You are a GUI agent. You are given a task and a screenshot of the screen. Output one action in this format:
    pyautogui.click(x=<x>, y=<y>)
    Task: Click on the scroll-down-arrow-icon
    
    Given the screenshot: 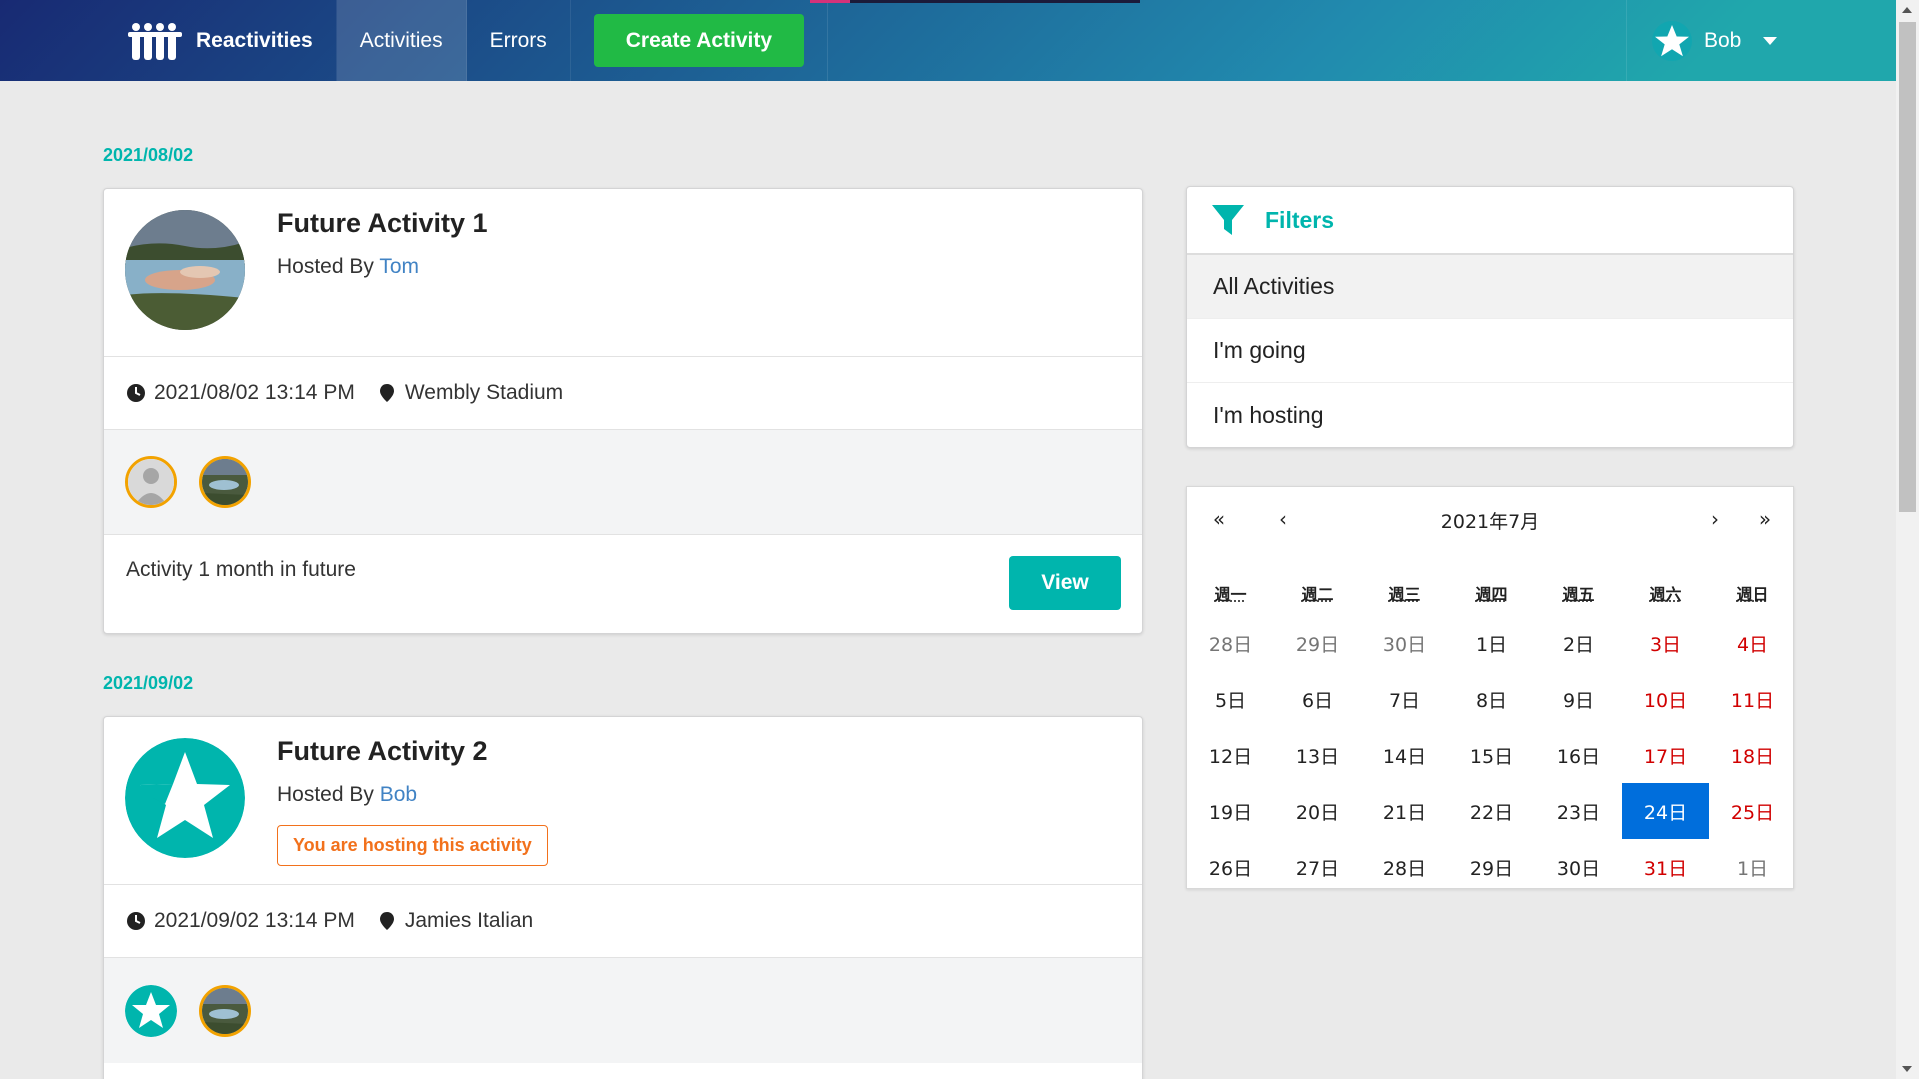 What is the action you would take?
    pyautogui.click(x=1907, y=1069)
    